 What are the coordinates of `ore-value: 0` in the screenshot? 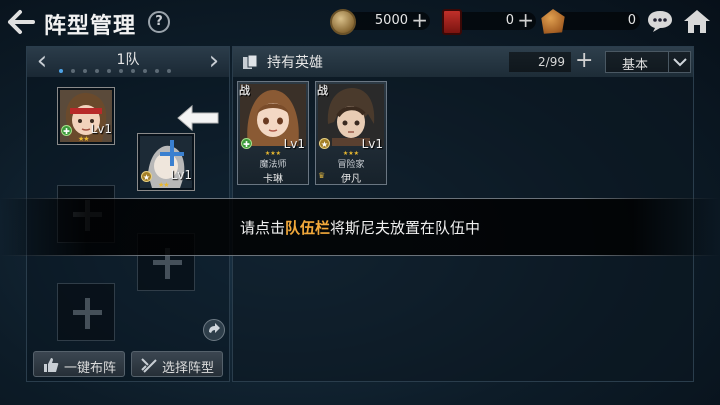 It's located at (631, 20).